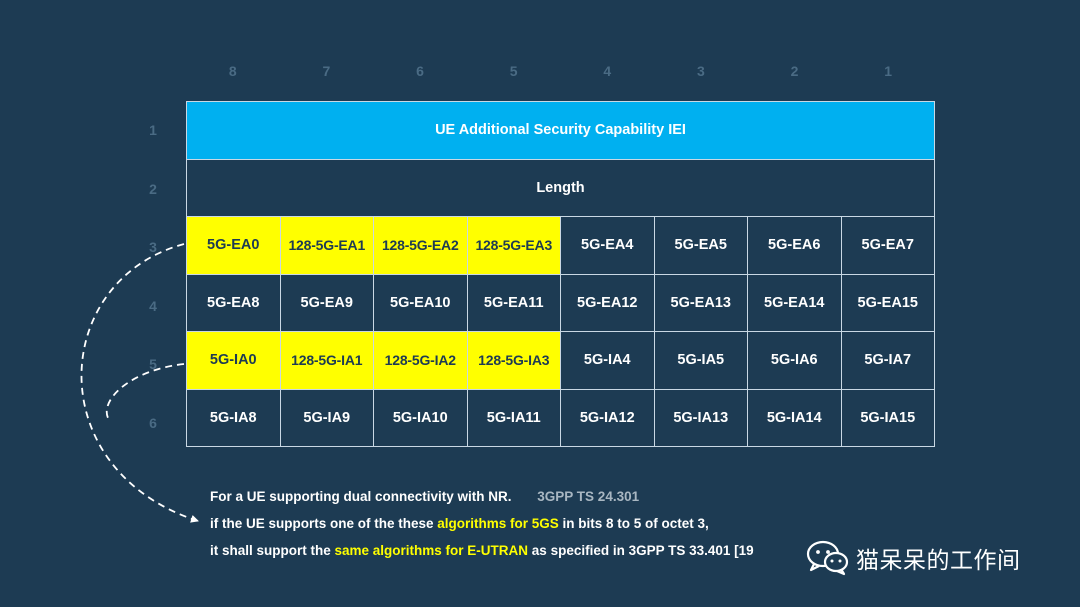  What do you see at coordinates (326, 360) in the screenshot?
I see `algorithm-cell: 128-5G-IA1` at bounding box center [326, 360].